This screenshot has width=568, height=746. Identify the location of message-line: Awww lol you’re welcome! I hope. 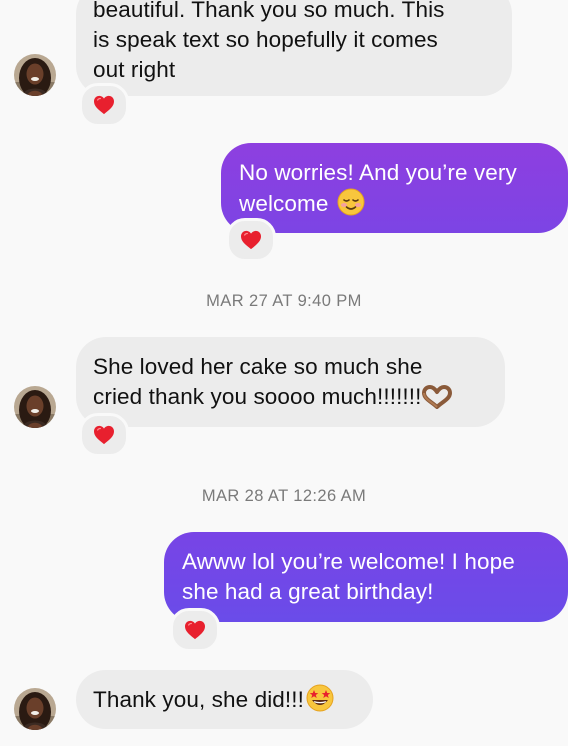
(348, 561).